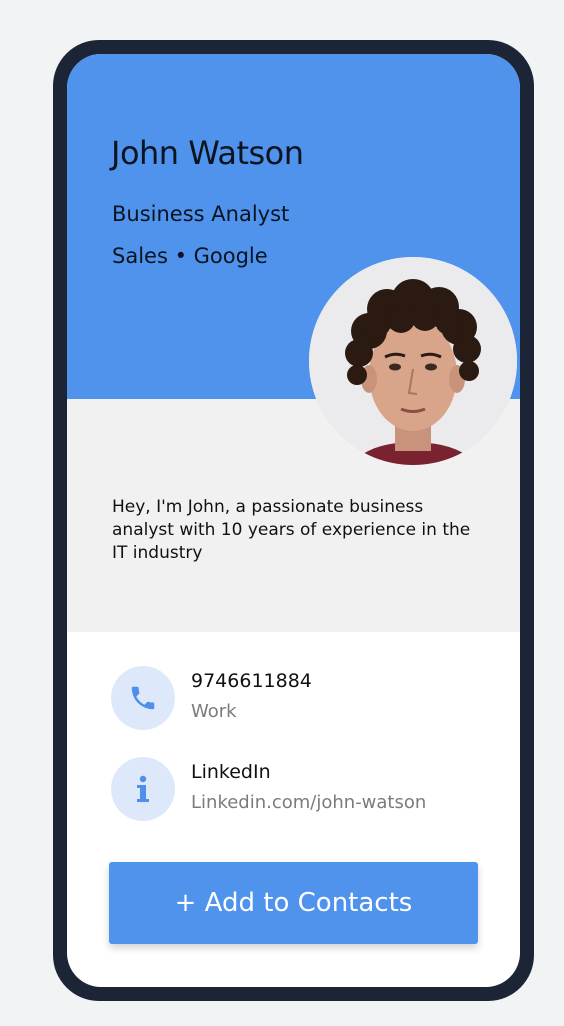 Image resolution: width=564 pixels, height=1026 pixels. I want to click on profile-name: John Watson, so click(207, 153).